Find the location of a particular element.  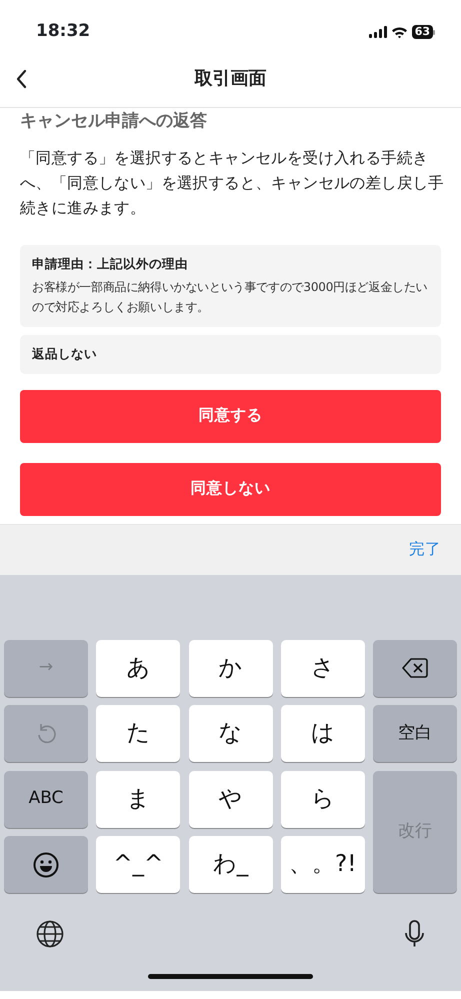

emoji-key is located at coordinates (46, 864).